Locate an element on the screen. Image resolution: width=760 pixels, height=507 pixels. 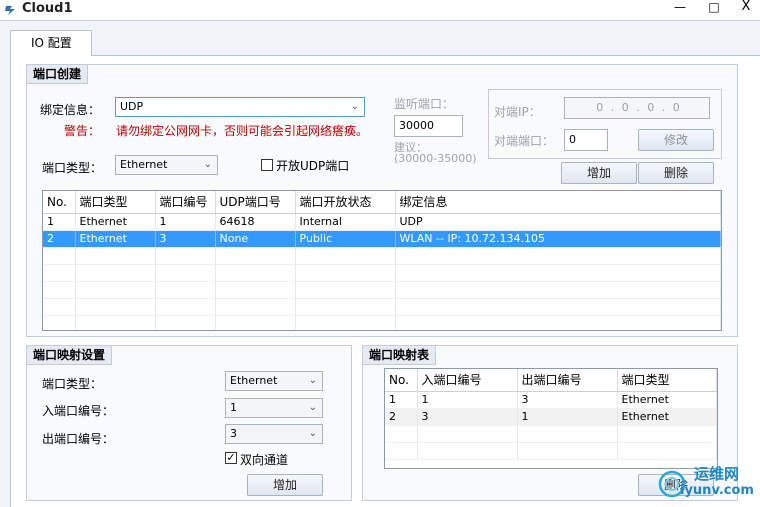
column-header: 出端口编号 is located at coordinates (567, 380).